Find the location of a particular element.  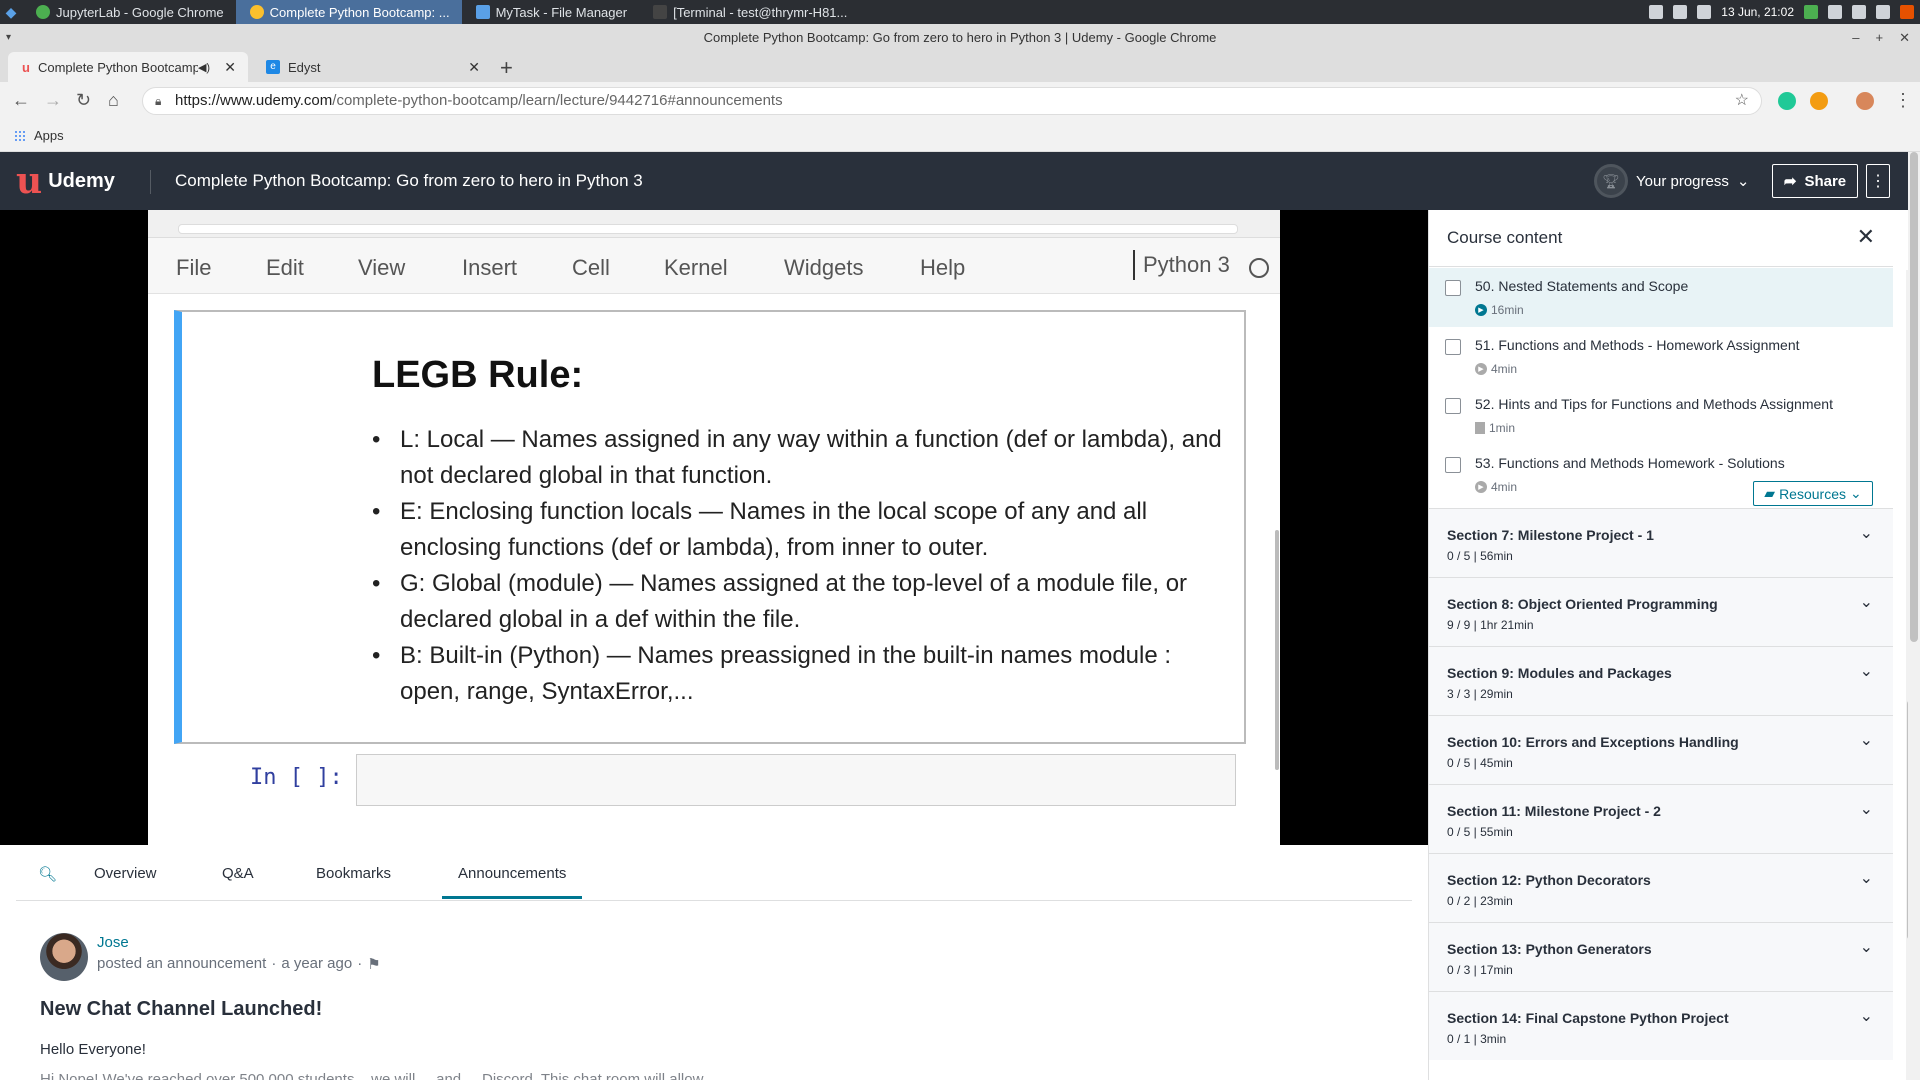

video-scrollbar is located at coordinates (1277, 650).